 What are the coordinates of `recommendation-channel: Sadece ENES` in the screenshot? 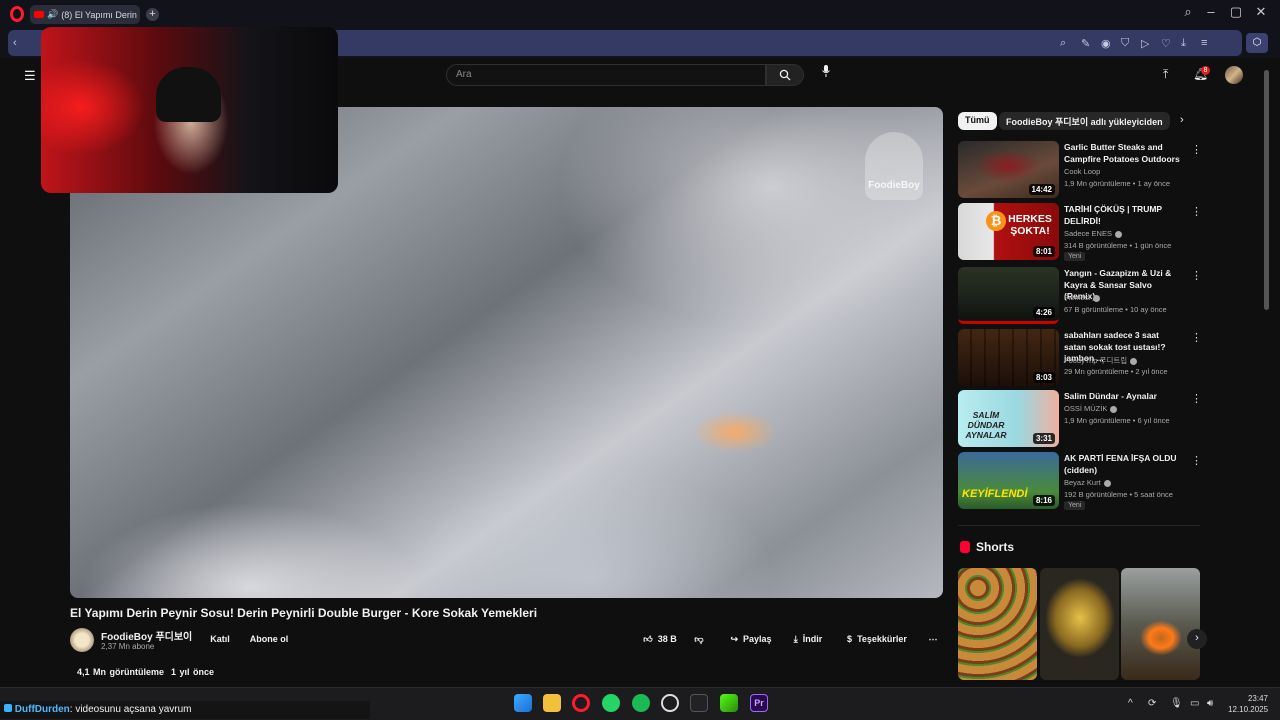 It's located at (1093, 233).